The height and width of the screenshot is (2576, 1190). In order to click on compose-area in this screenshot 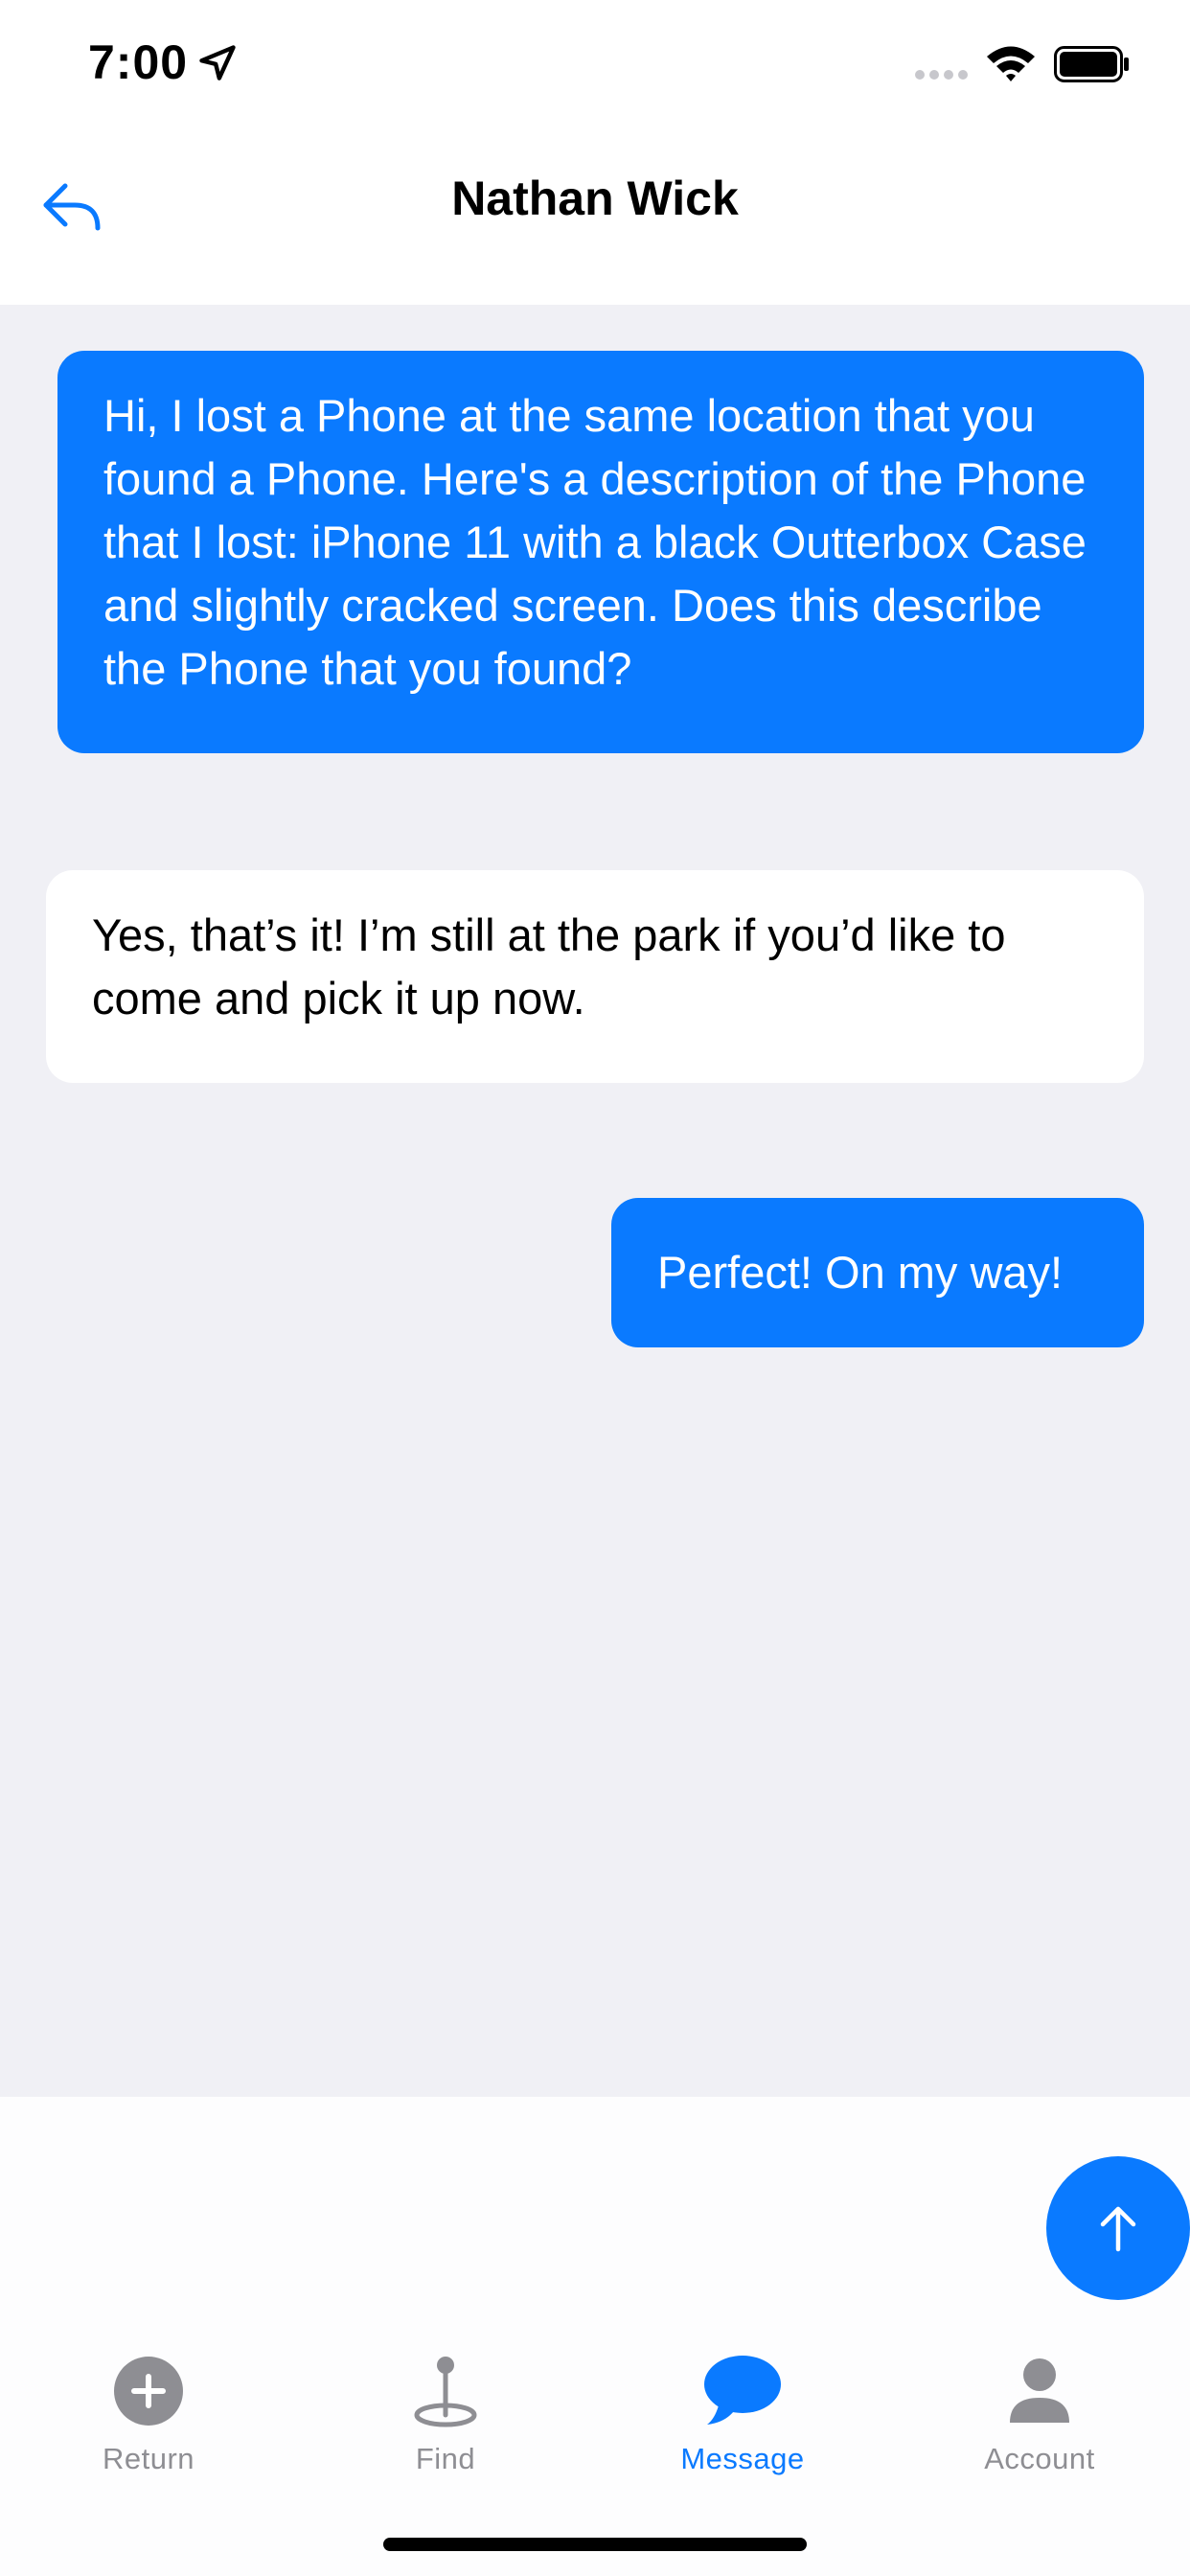, I will do `click(595, 2221)`.